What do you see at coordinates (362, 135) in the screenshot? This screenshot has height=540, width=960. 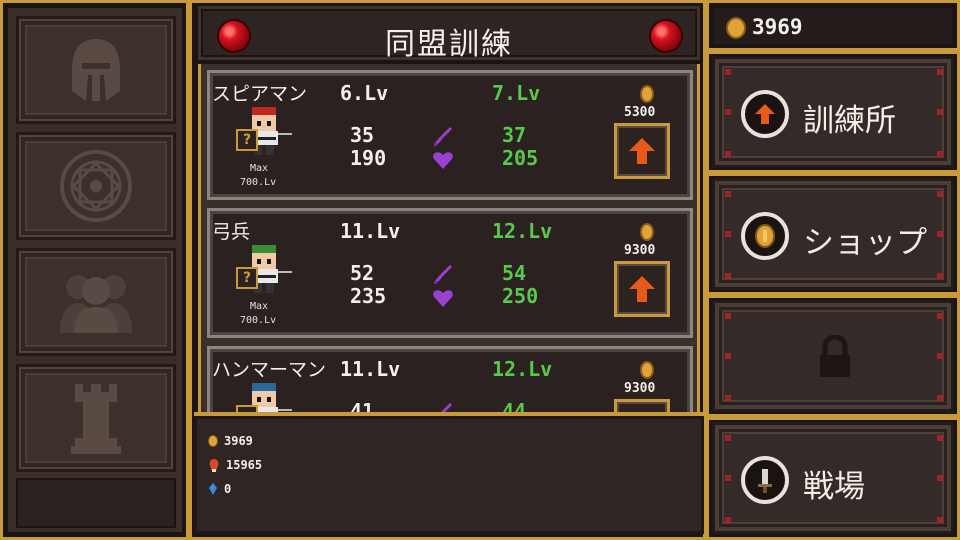 I see `attack-current: 35` at bounding box center [362, 135].